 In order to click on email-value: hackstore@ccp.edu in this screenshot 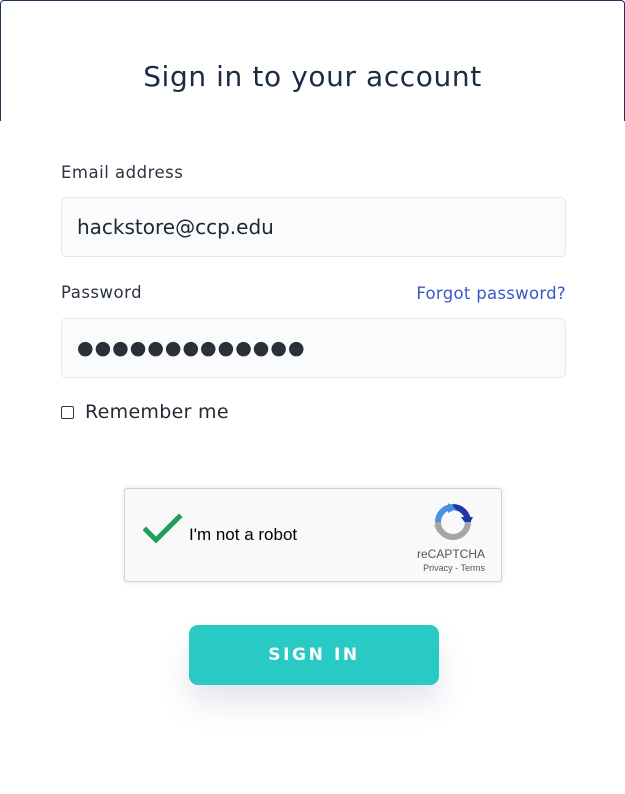, I will do `click(175, 227)`.